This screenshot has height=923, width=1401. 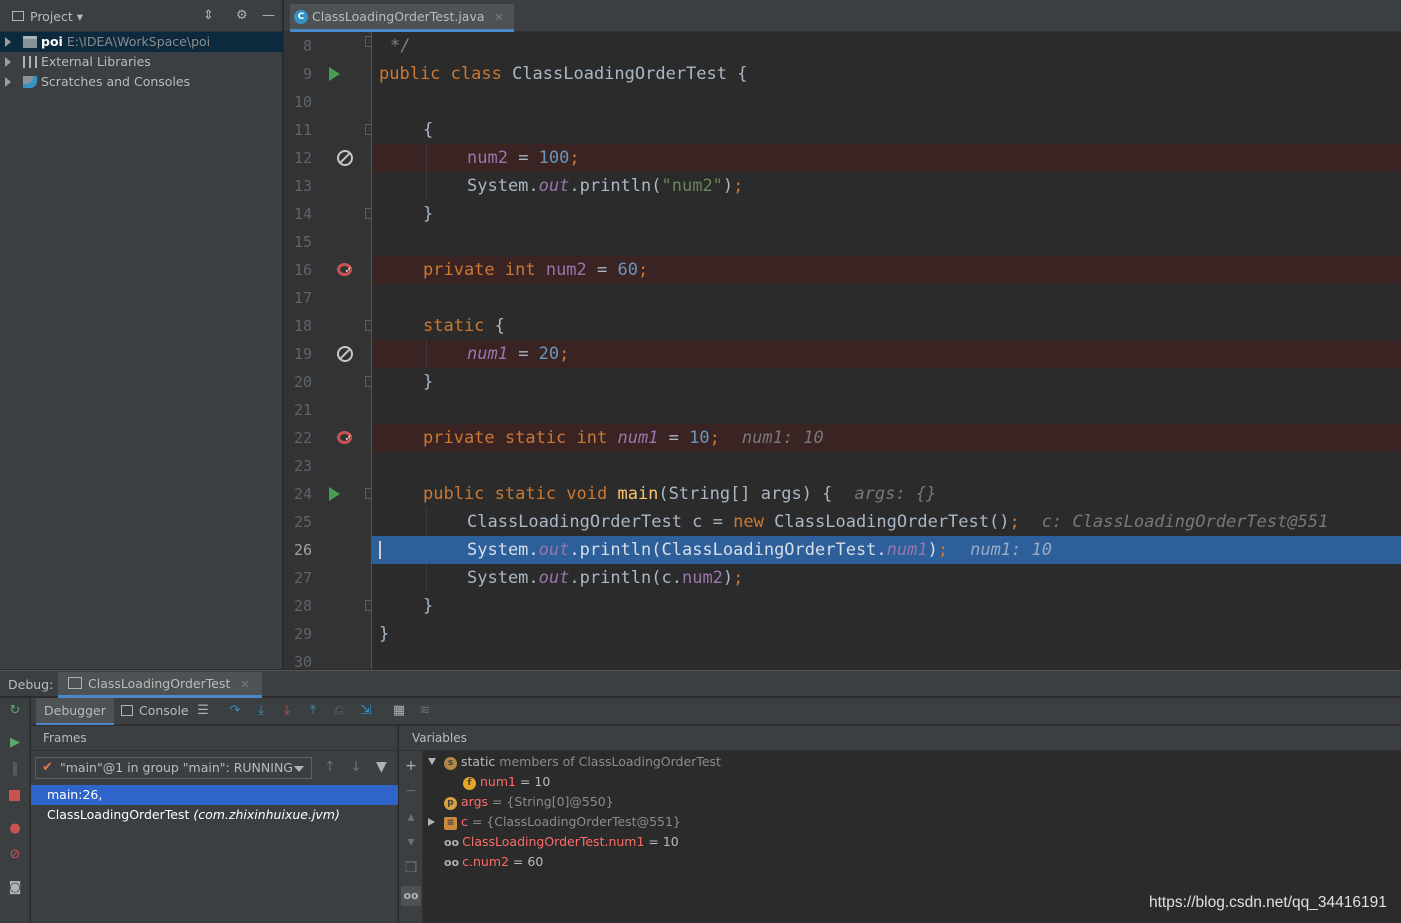 I want to click on hide-panel-icon: —, so click(x=268, y=15).